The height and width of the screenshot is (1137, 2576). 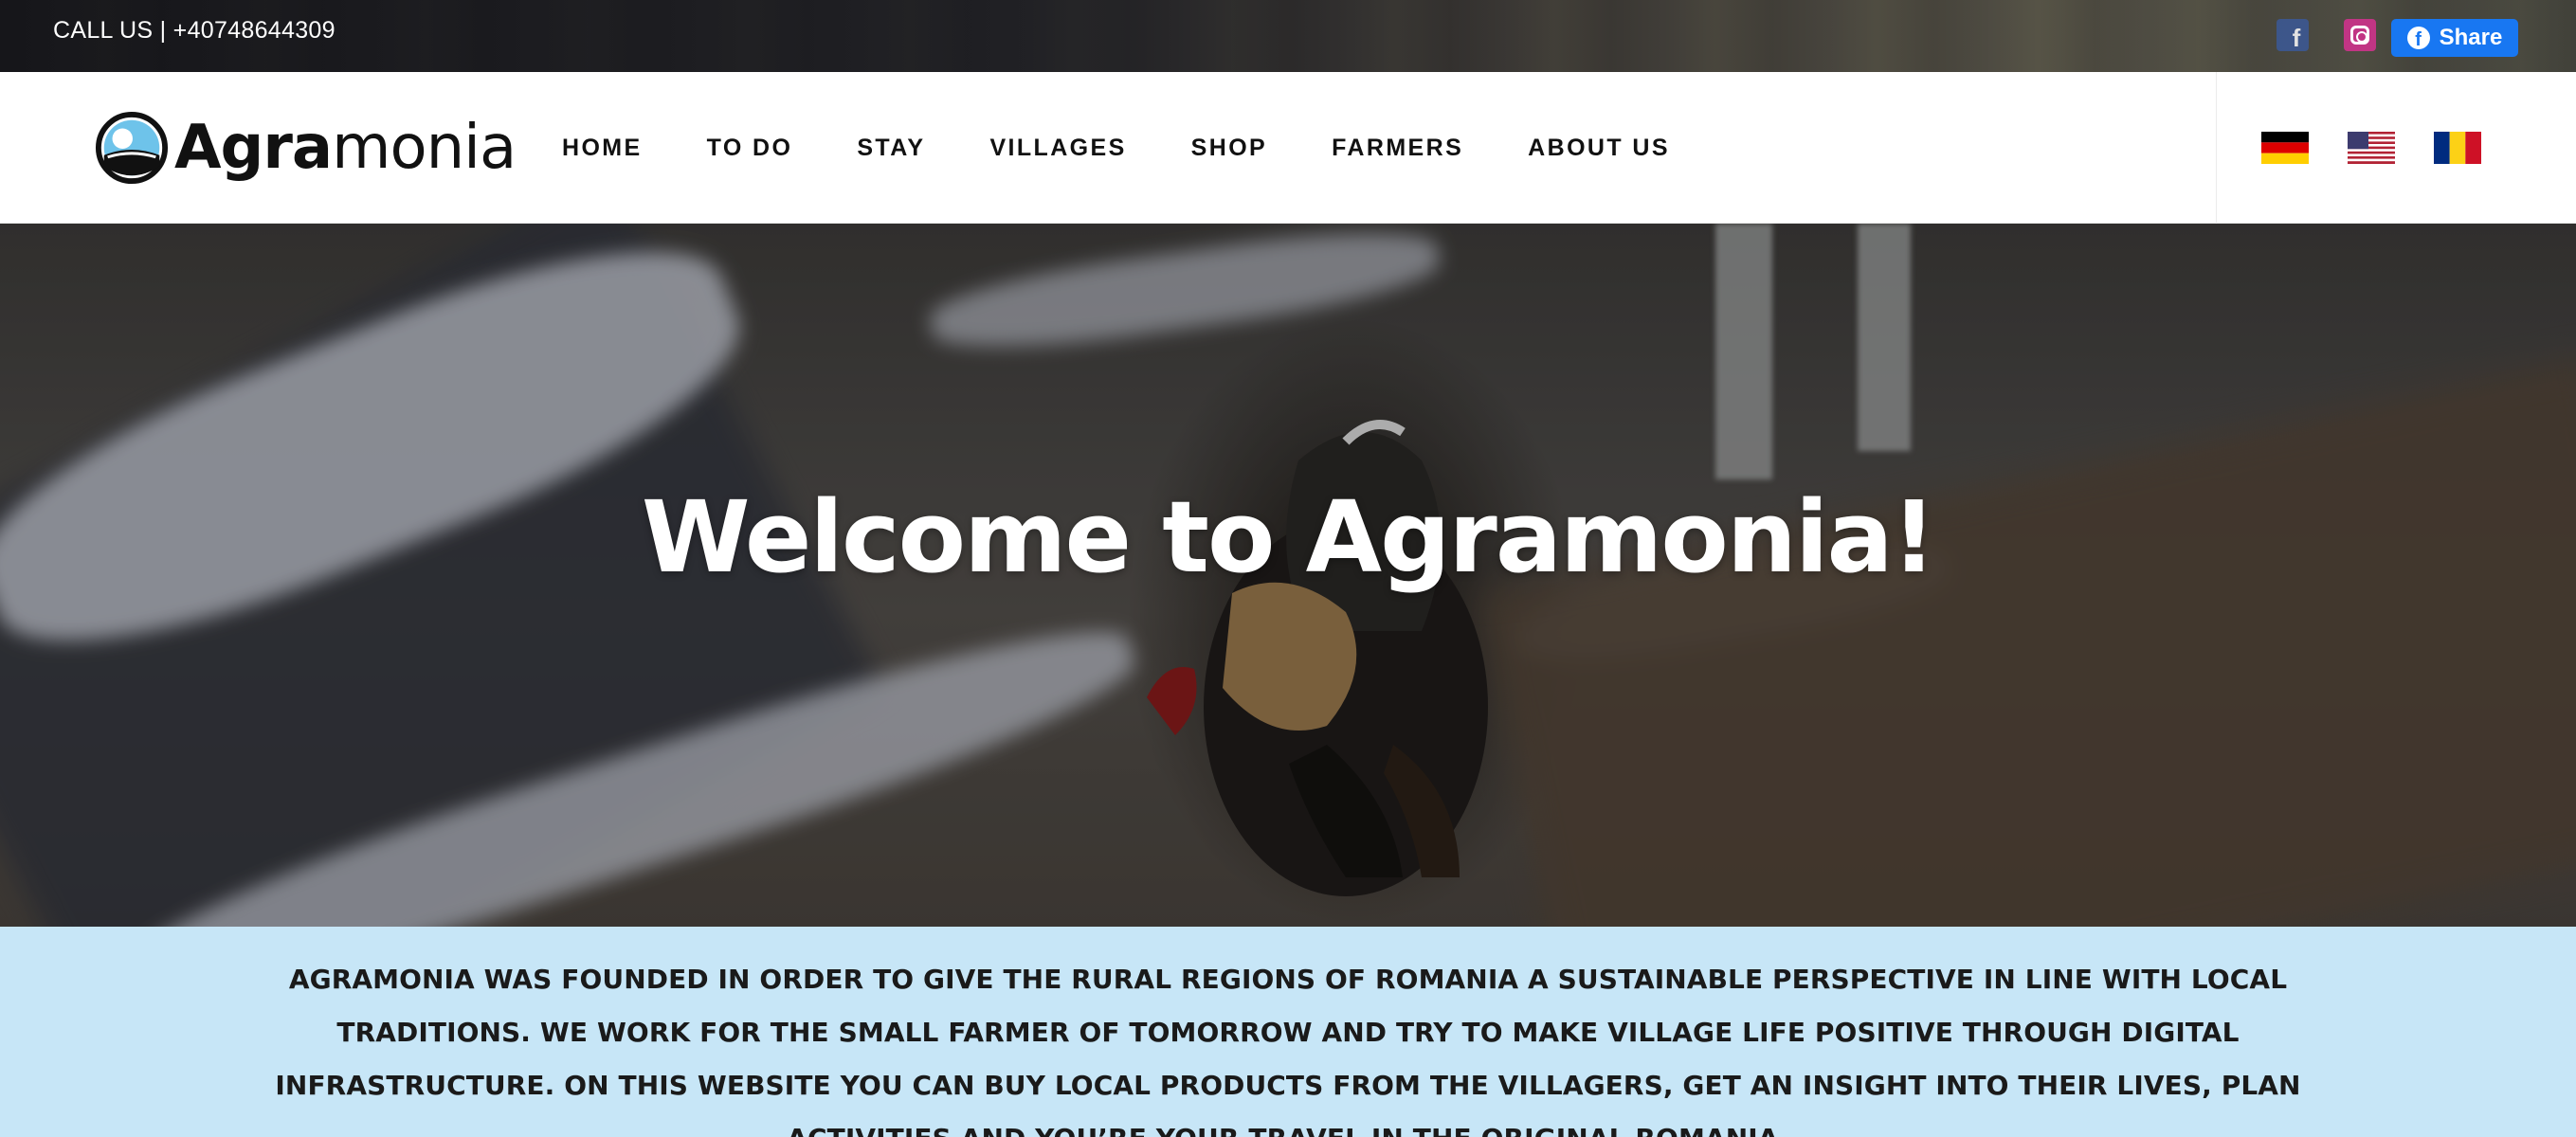 What do you see at coordinates (1288, 36) in the screenshot?
I see `top-bar: CALL US | +40748644309 f f Share` at bounding box center [1288, 36].